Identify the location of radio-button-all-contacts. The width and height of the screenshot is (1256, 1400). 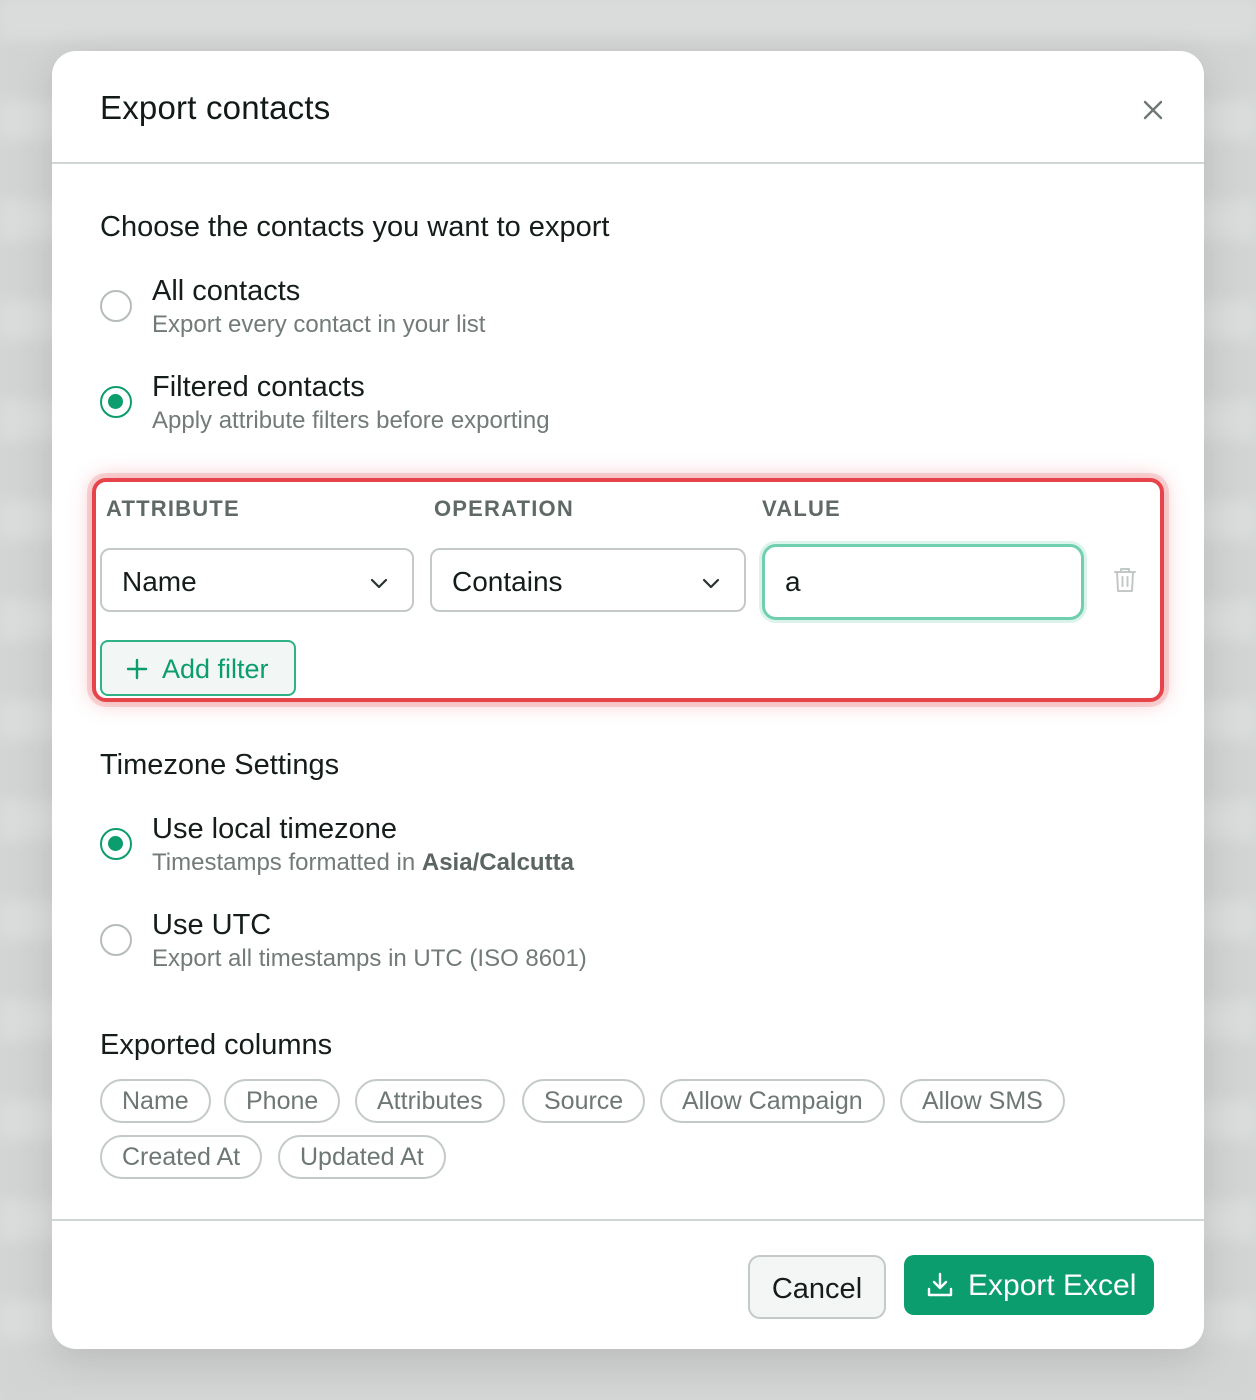
(116, 306).